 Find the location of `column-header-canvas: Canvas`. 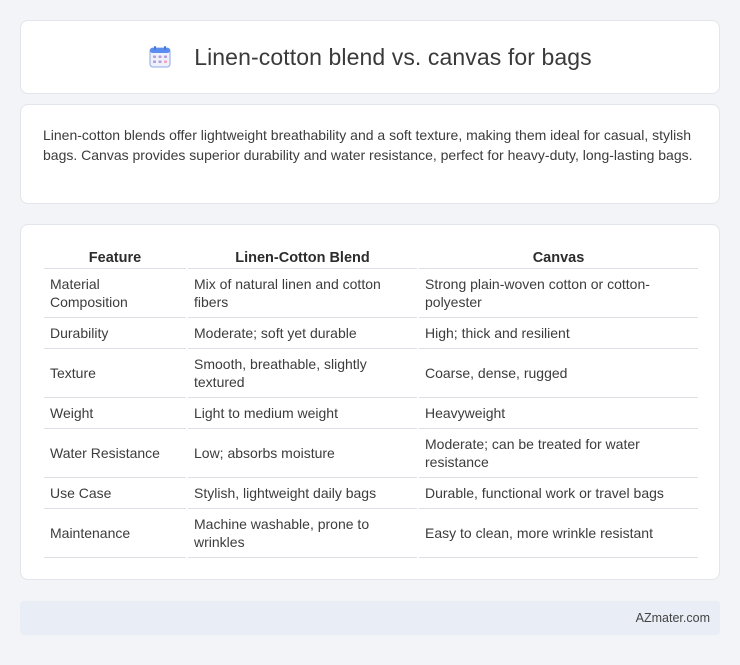

column-header-canvas: Canvas is located at coordinates (558, 257).